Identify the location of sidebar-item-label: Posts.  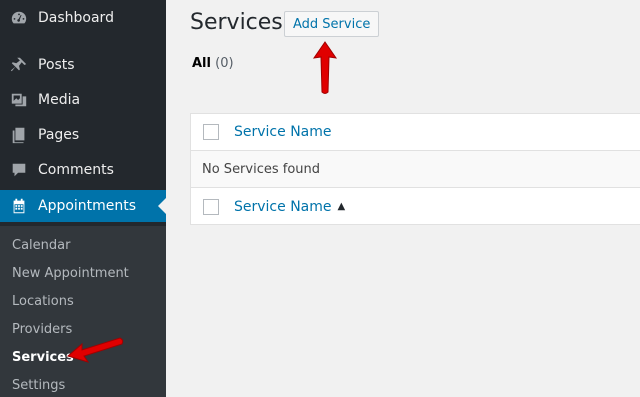
(56, 65).